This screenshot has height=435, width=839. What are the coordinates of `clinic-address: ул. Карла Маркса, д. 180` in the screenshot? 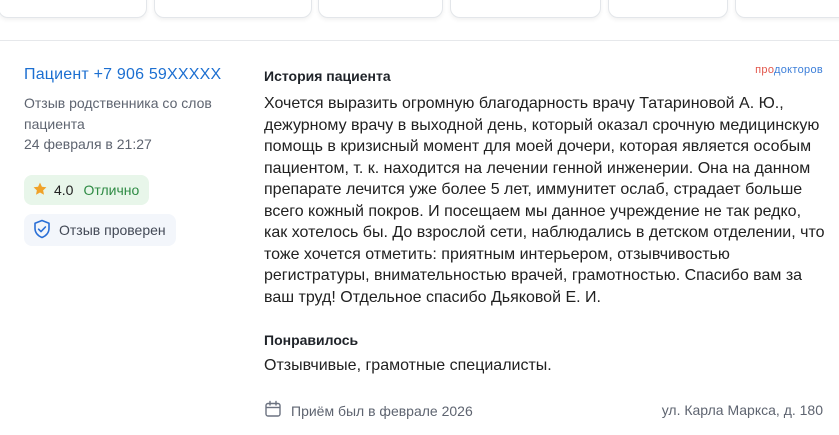 It's located at (742, 410).